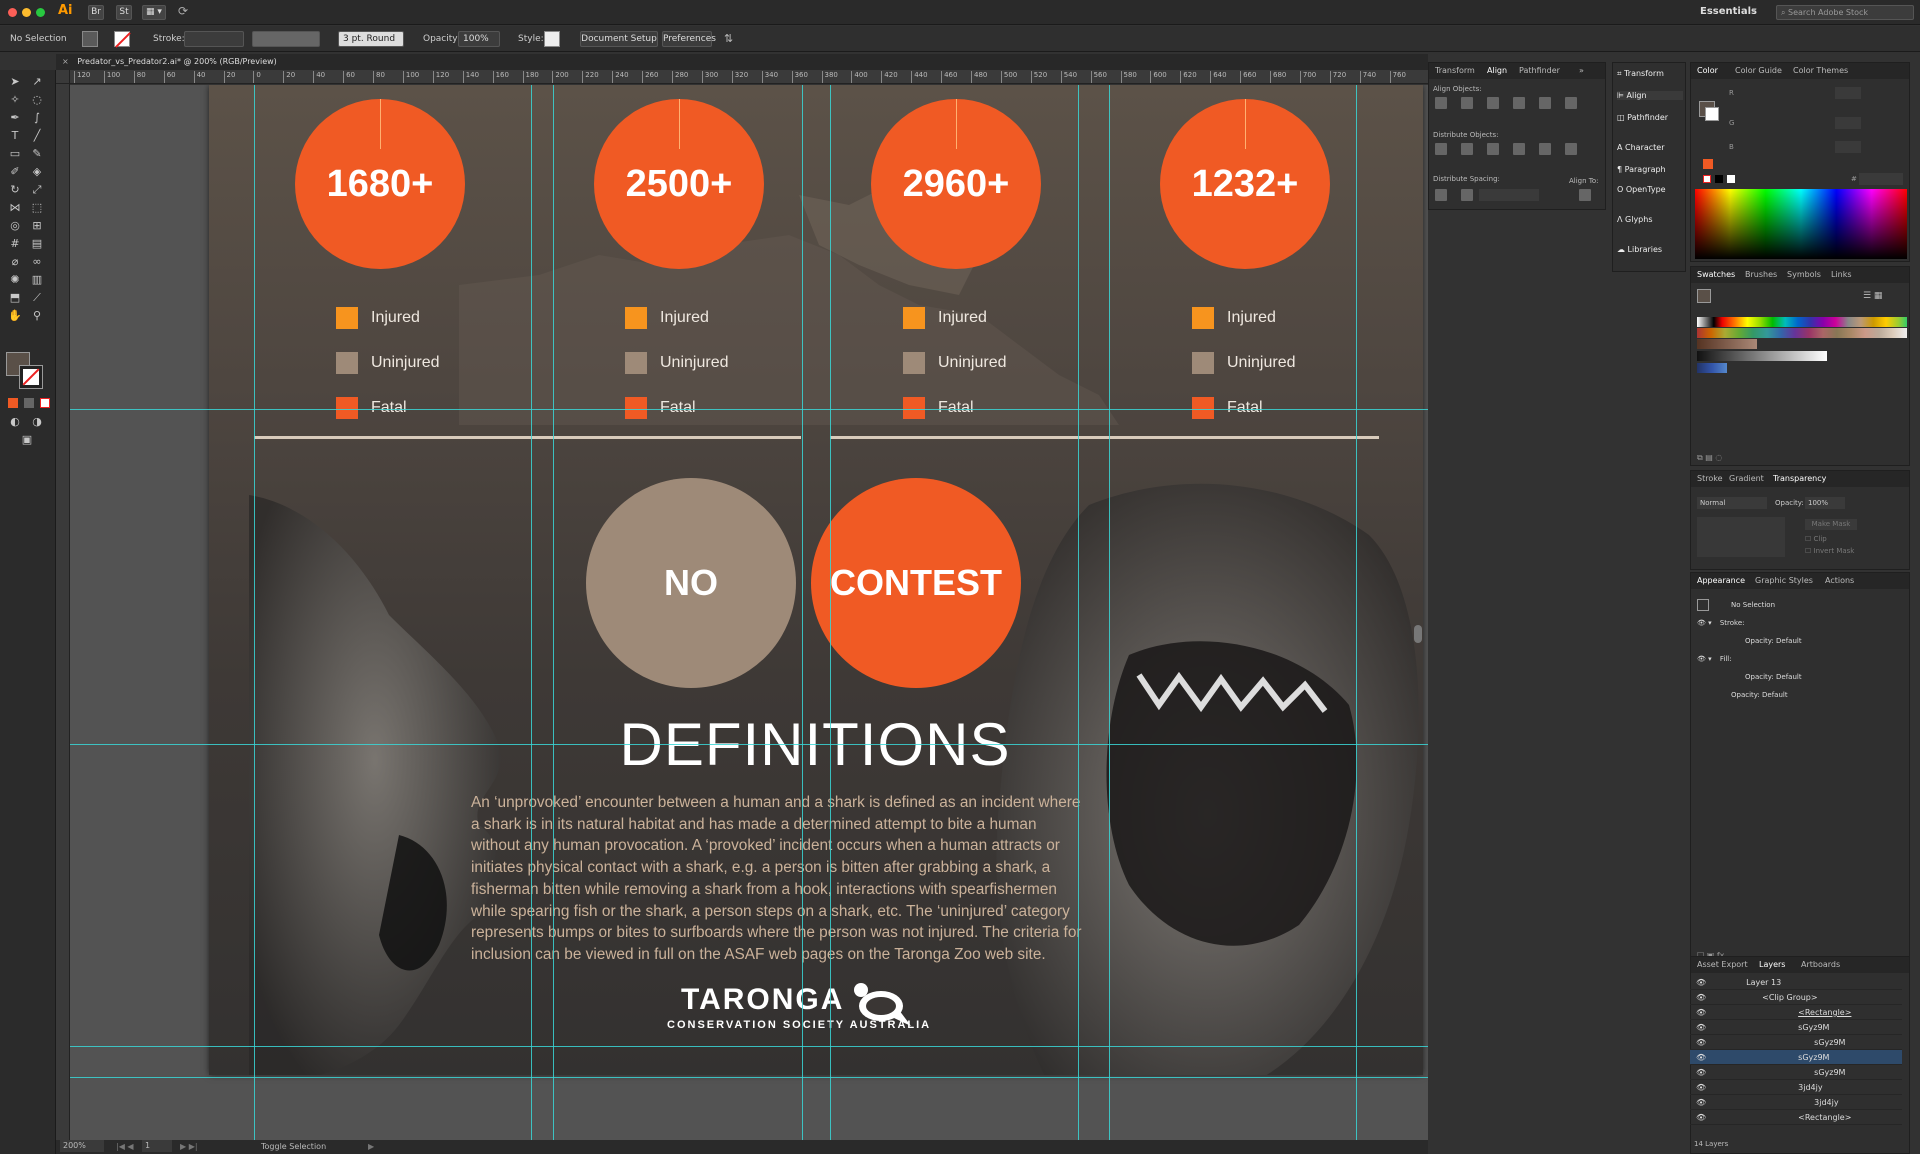  I want to click on tab-links: Links, so click(1841, 275).